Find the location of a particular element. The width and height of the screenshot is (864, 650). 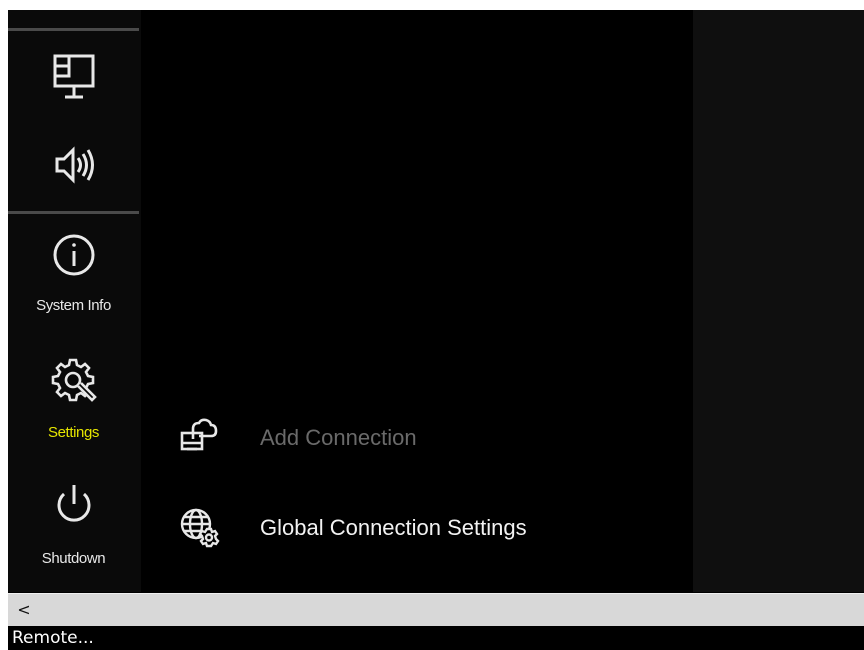

sidebar-item-label: System Info is located at coordinates (73, 305).